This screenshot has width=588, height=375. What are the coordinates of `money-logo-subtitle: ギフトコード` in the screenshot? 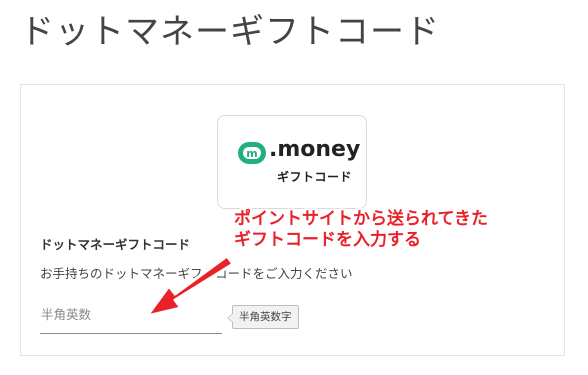 It's located at (315, 177).